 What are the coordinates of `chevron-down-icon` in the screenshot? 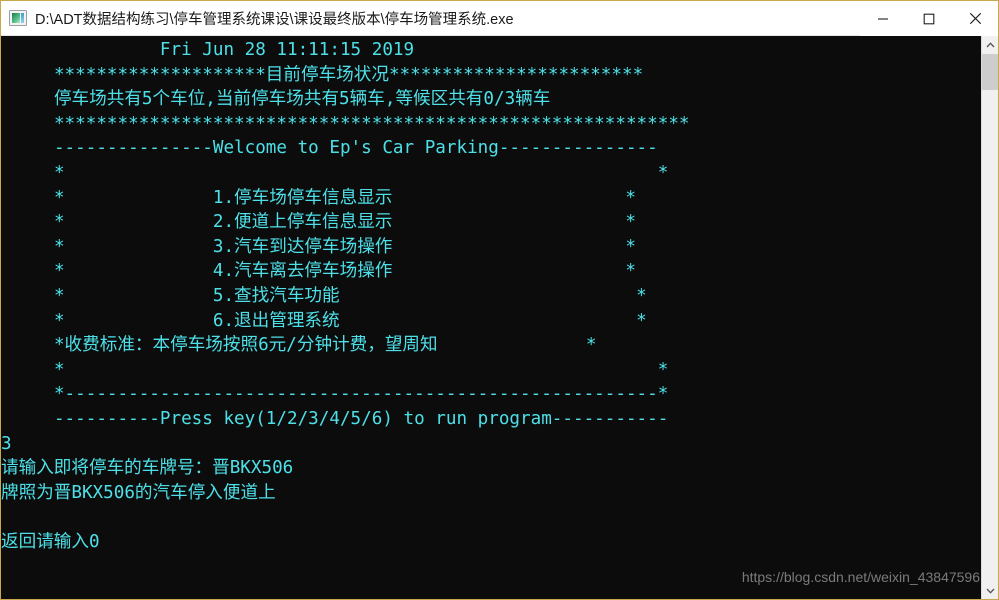 It's located at (990, 591).